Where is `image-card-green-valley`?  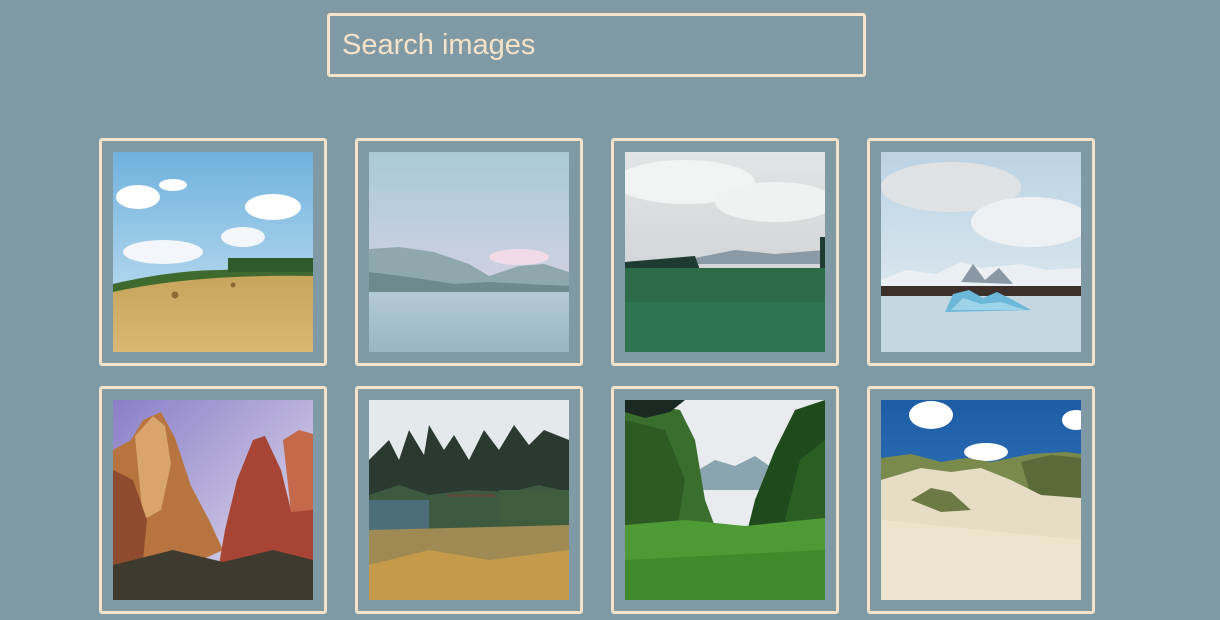
image-card-green-valley is located at coordinates (725, 500).